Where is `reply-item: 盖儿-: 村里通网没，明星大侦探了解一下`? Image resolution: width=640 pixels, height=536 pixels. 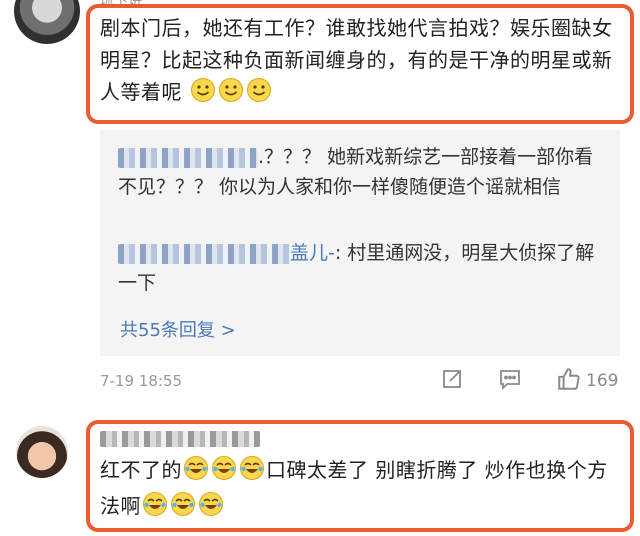
reply-item: 盖儿-: 村里通网没，明星大侦探了解一下 is located at coordinates (363, 268).